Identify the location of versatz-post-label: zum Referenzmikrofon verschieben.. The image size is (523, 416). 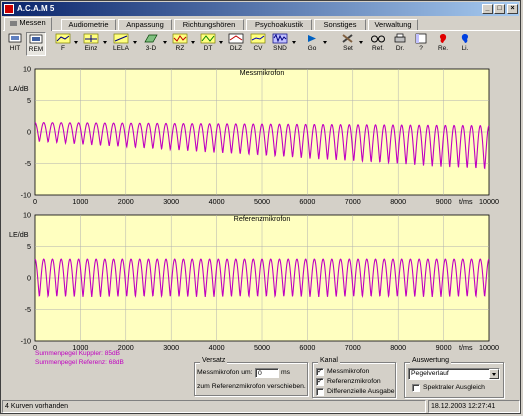
(251, 386).